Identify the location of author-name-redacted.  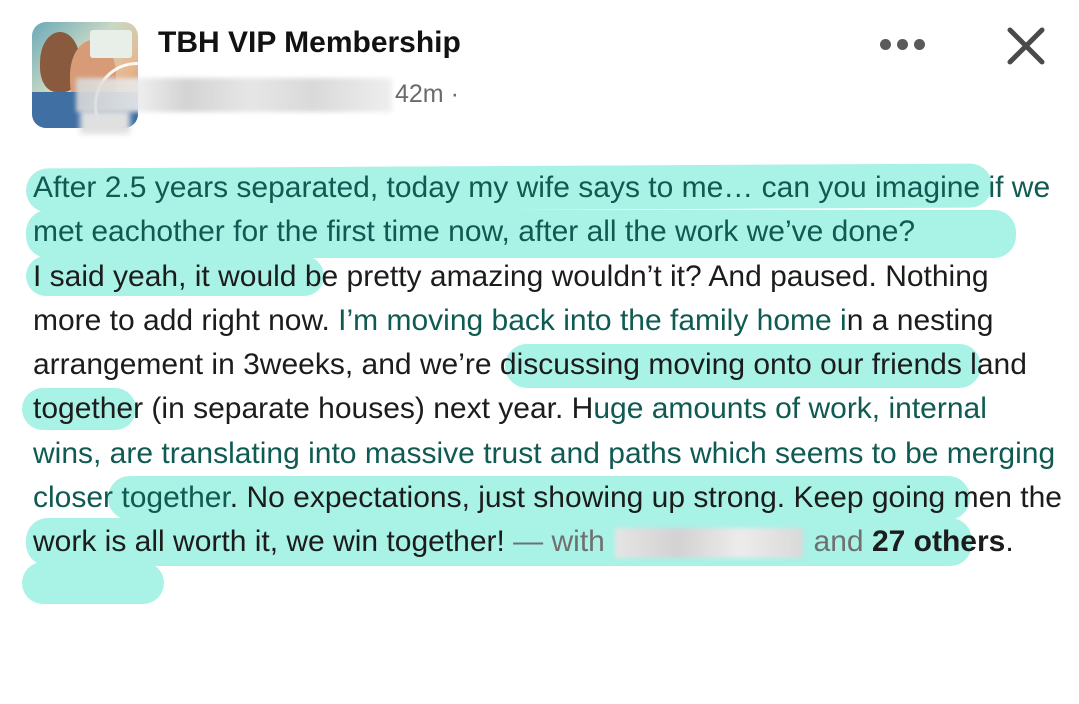
(234, 95).